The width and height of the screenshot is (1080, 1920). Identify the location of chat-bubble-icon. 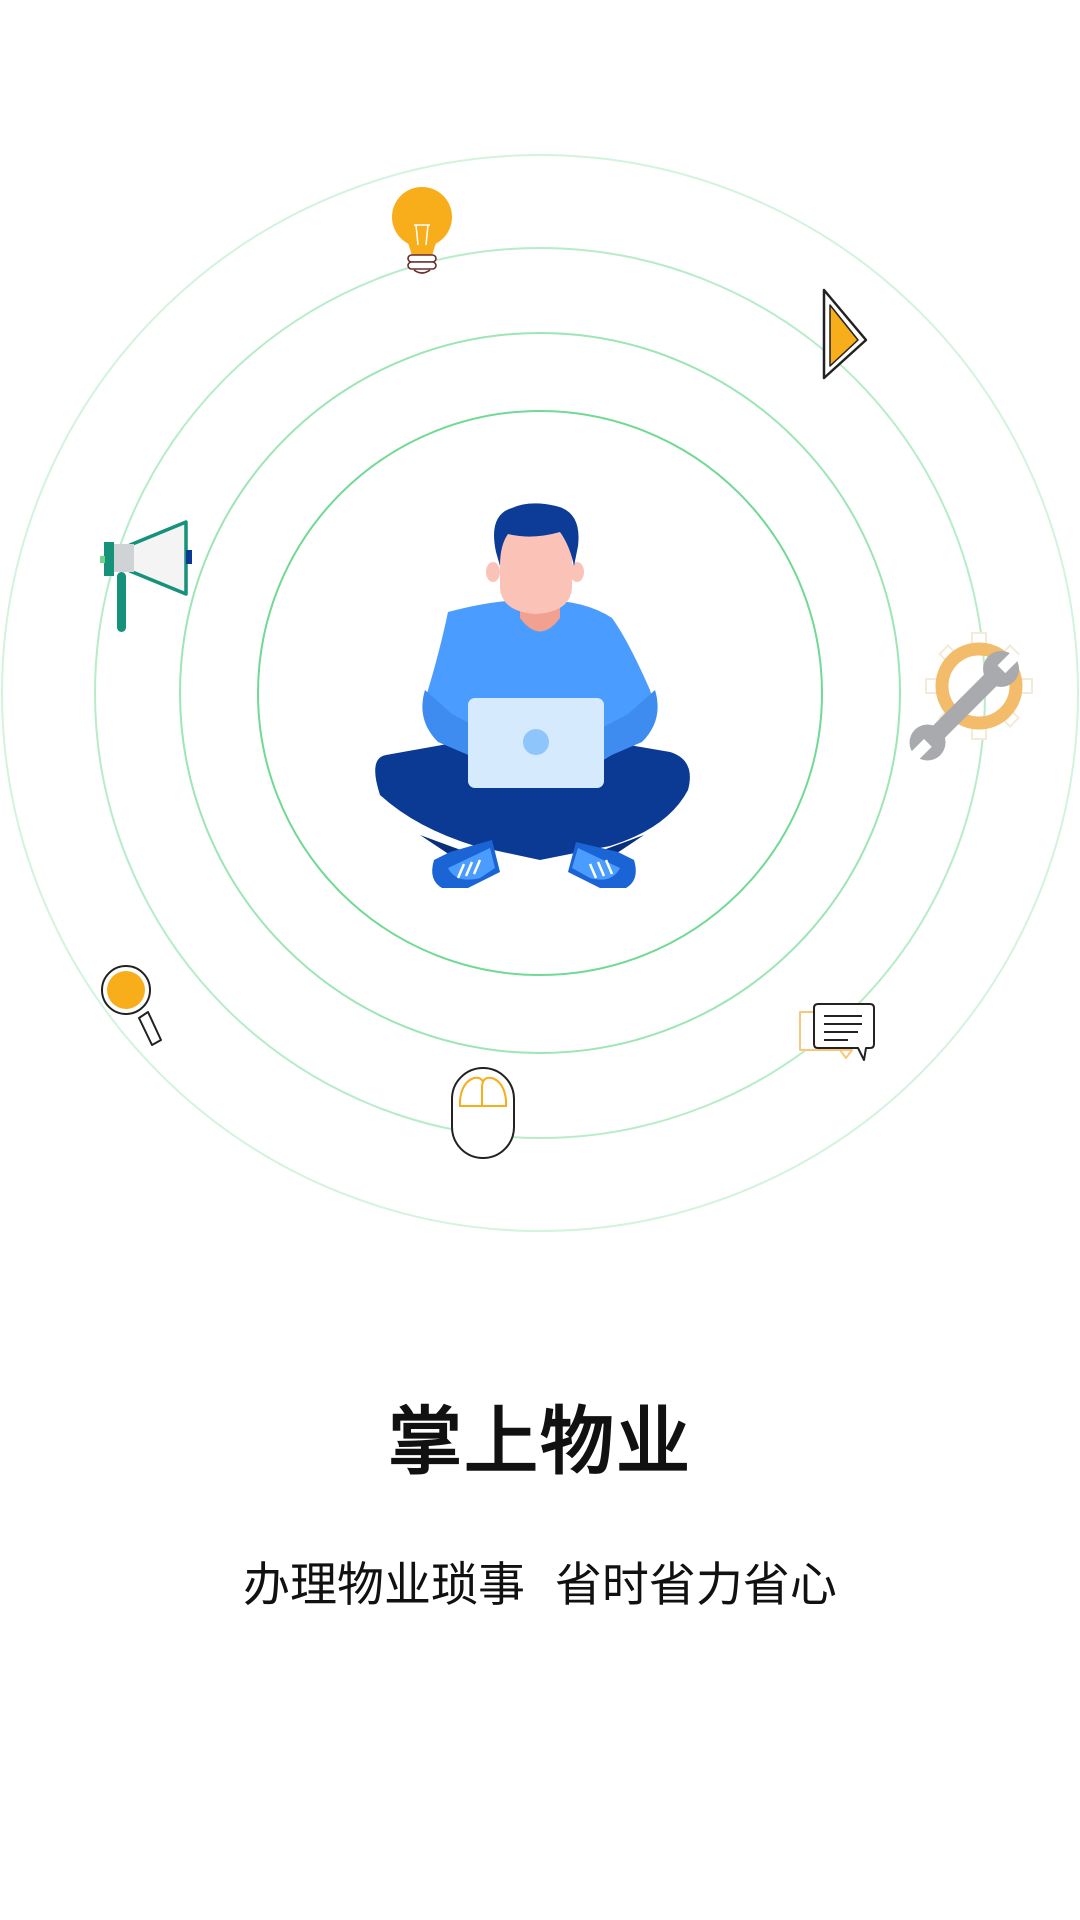
(837, 1032).